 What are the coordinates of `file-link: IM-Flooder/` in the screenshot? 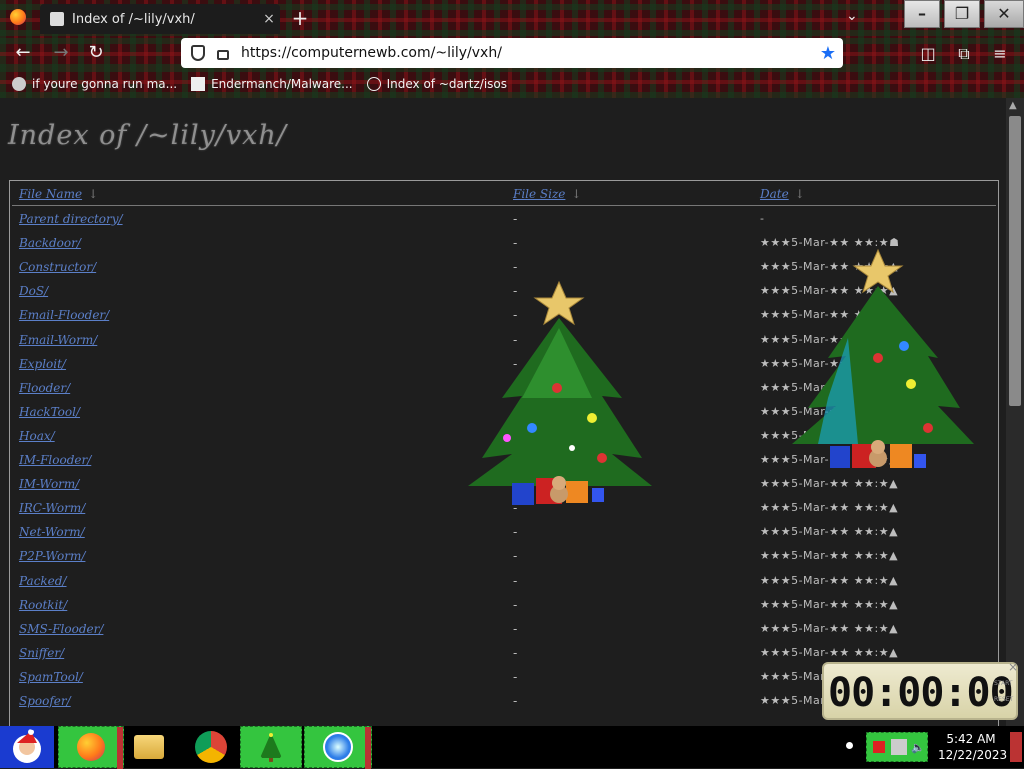 It's located at (55, 460).